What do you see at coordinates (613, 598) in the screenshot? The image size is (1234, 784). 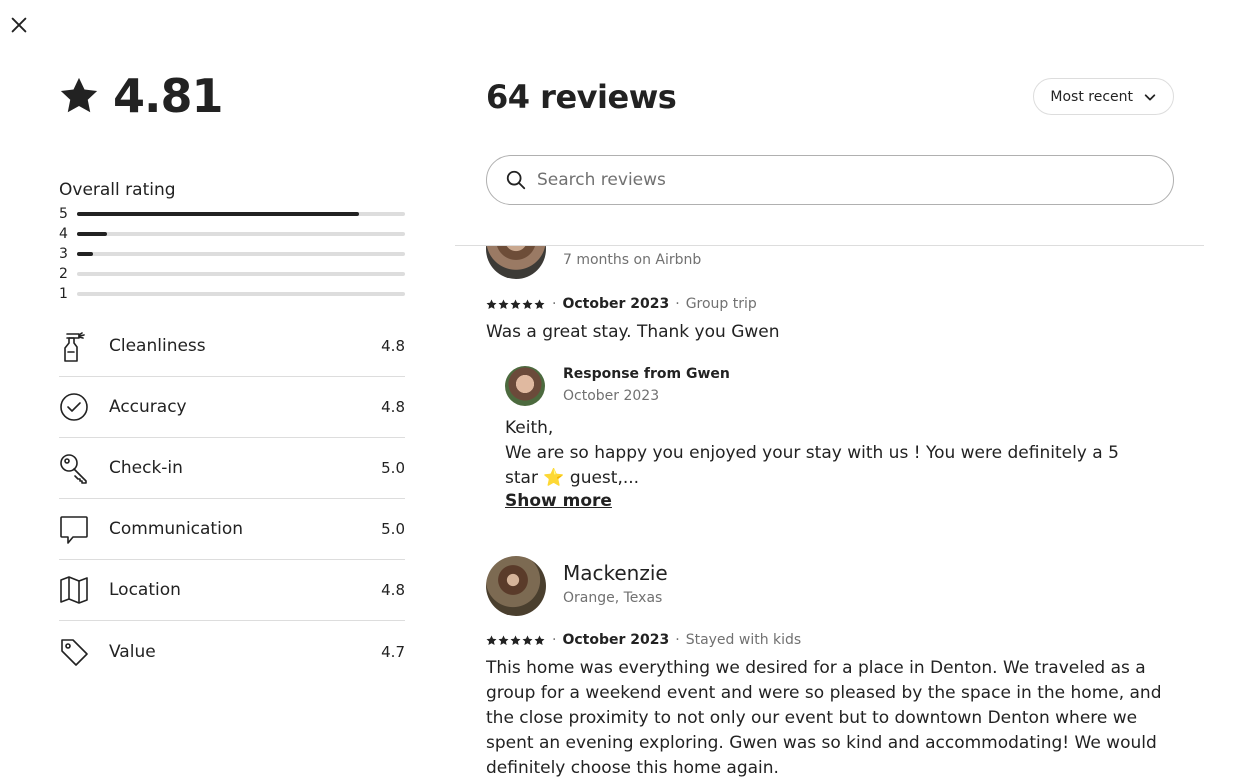 I see `reviewer-location: Orange, Texas` at bounding box center [613, 598].